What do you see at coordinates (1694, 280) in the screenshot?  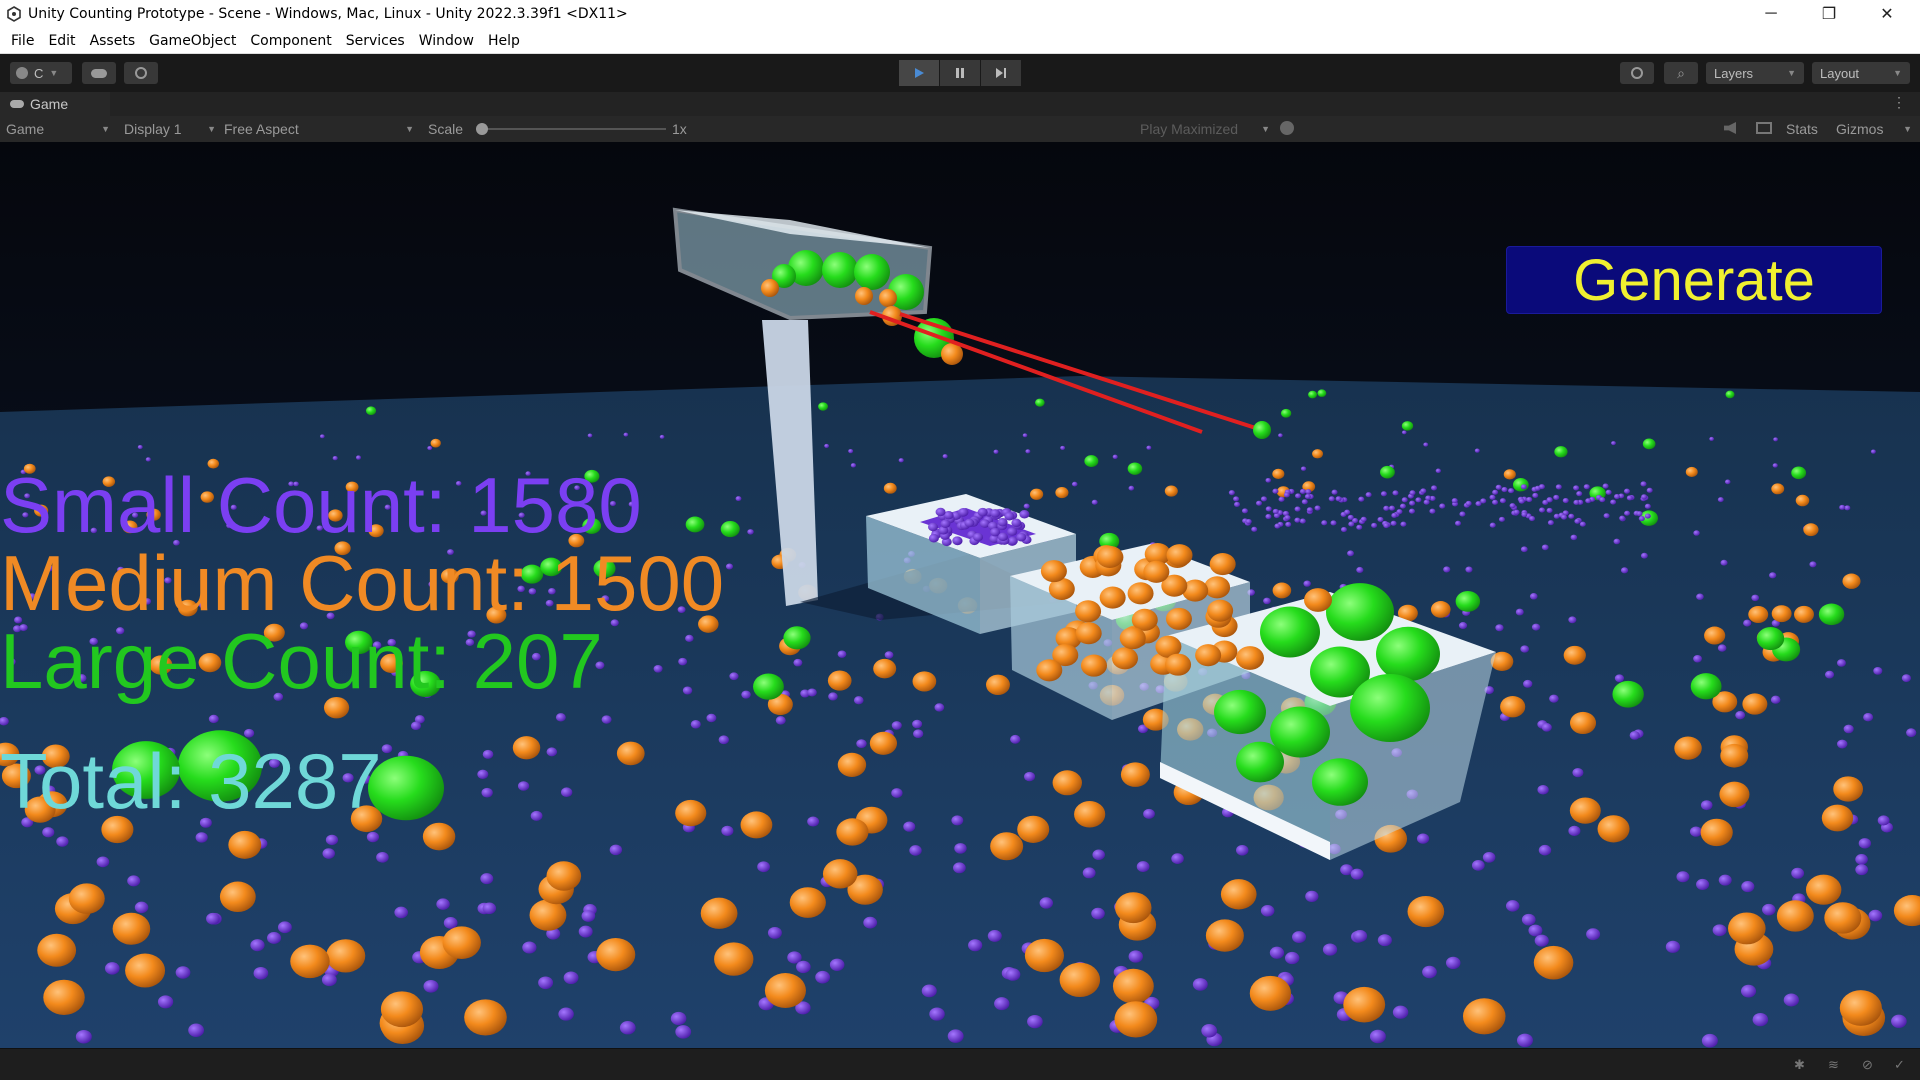 I see `generate-button: Generate` at bounding box center [1694, 280].